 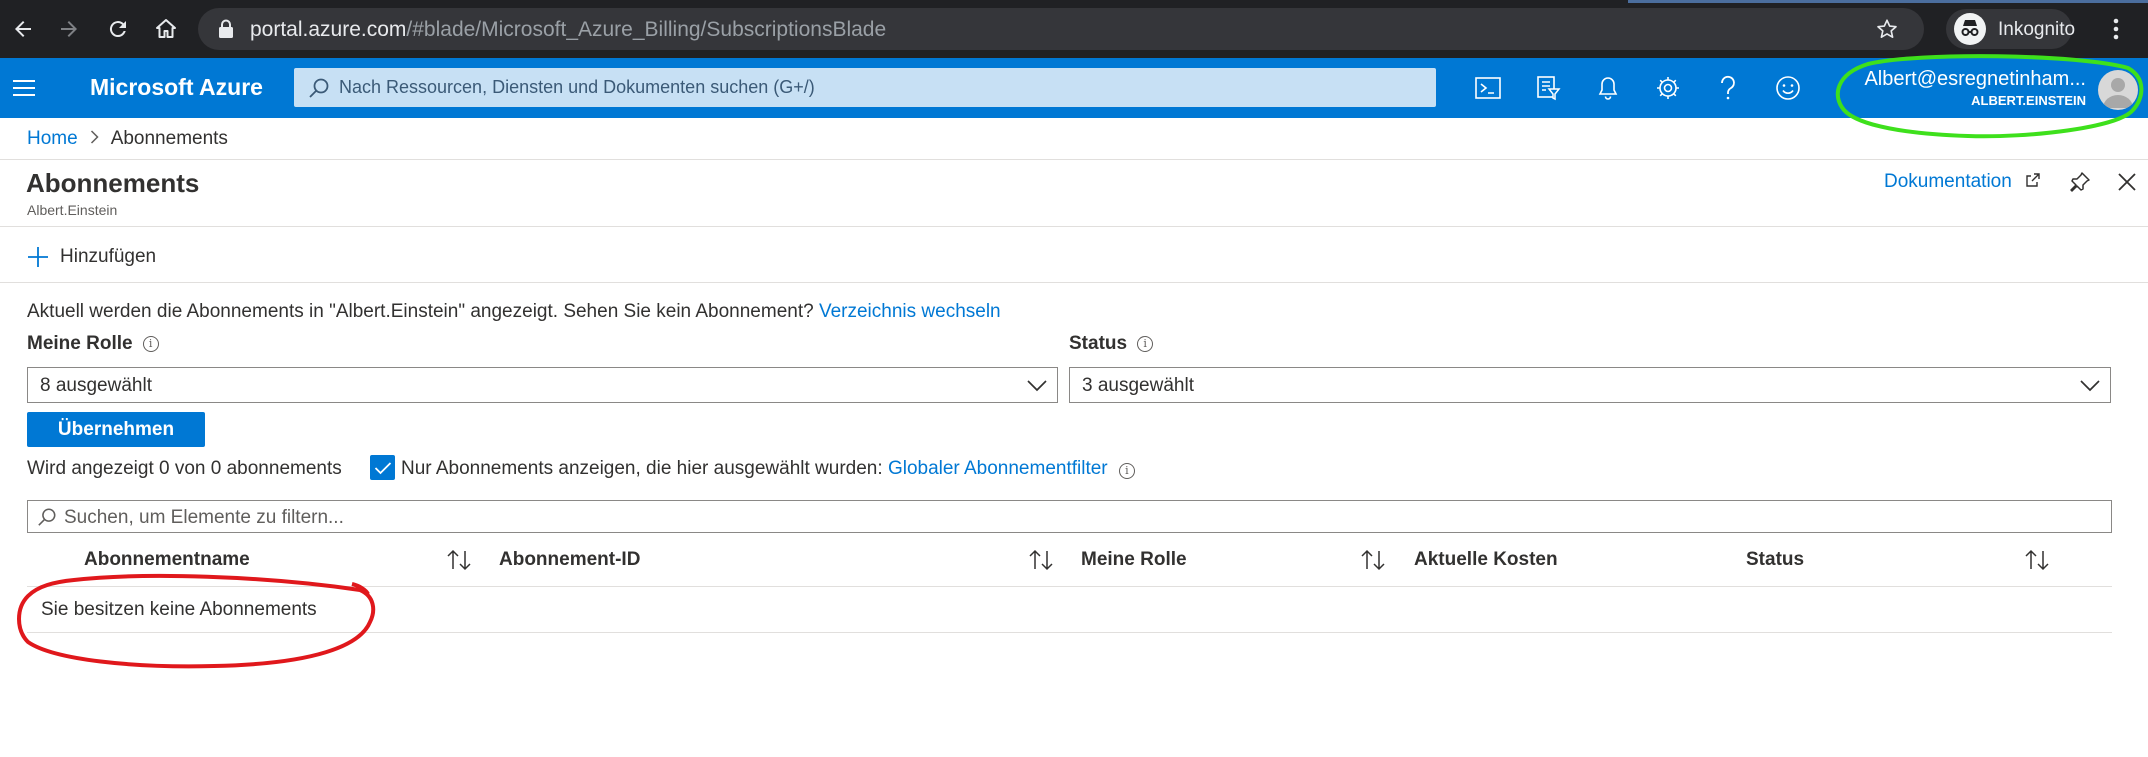 I want to click on column-header-current-costs: Aktuelle Kosten, so click(x=1486, y=560).